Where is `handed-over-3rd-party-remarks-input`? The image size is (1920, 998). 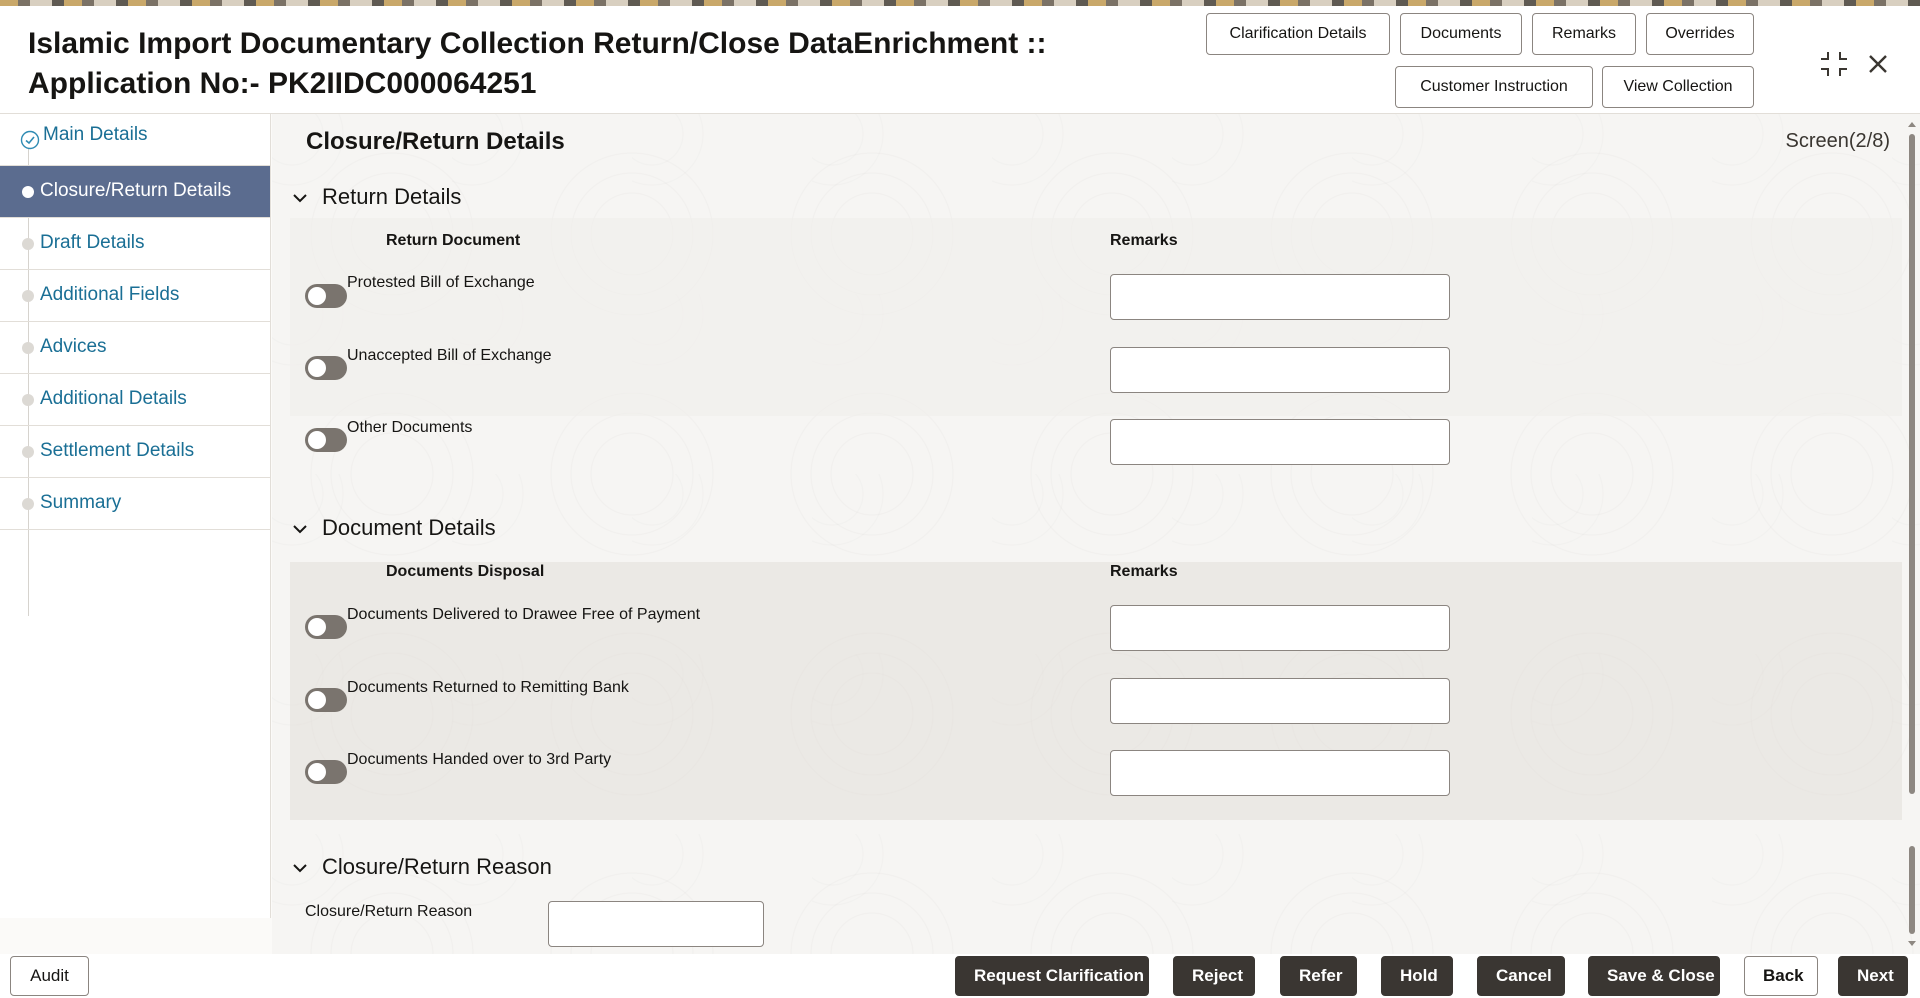
handed-over-3rd-party-remarks-input is located at coordinates (1280, 773).